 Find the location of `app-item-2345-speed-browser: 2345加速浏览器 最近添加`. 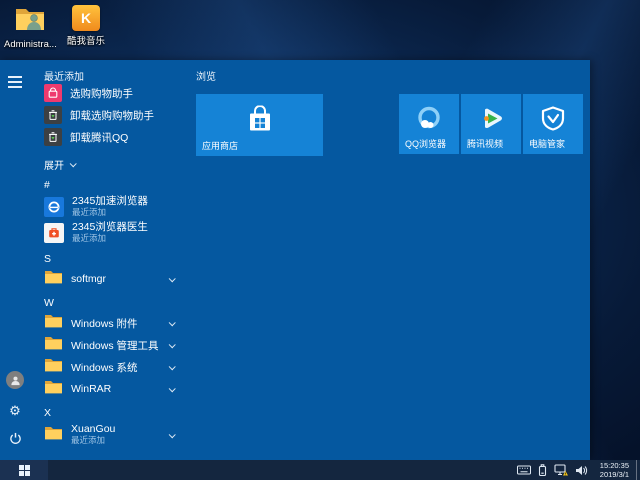

app-item-2345-speed-browser: 2345加速浏览器 最近添加 is located at coordinates (111, 207).